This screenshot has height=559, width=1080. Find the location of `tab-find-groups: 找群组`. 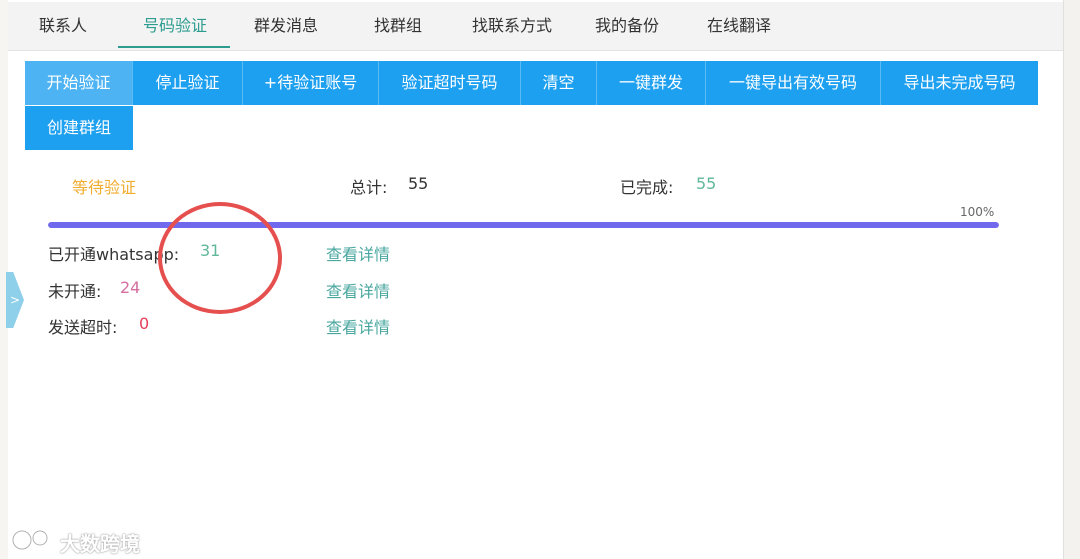

tab-find-groups: 找群组 is located at coordinates (398, 26).